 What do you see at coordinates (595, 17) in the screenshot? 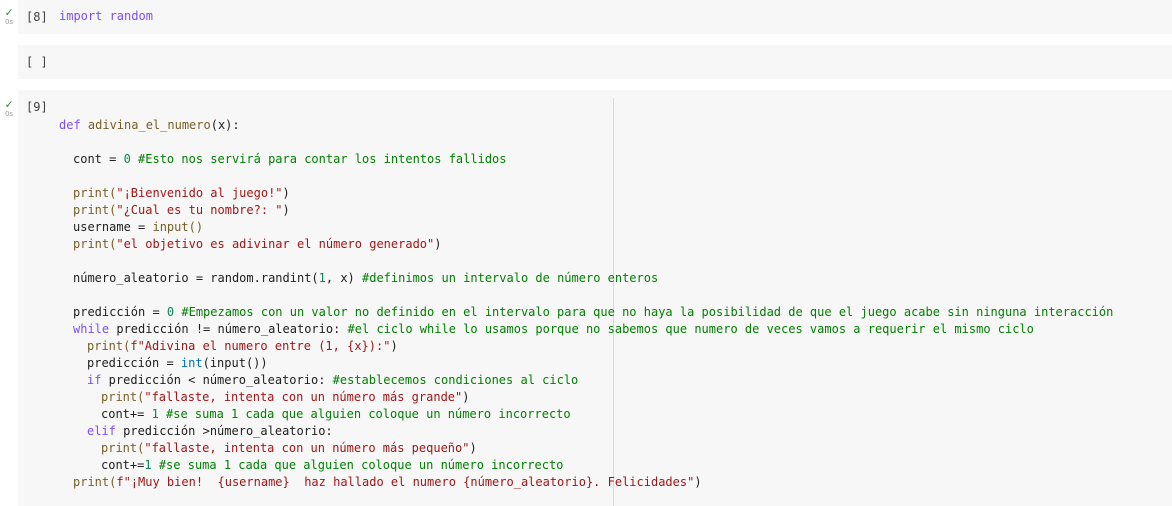
I see `code-cell-8: [8] import random` at bounding box center [595, 17].